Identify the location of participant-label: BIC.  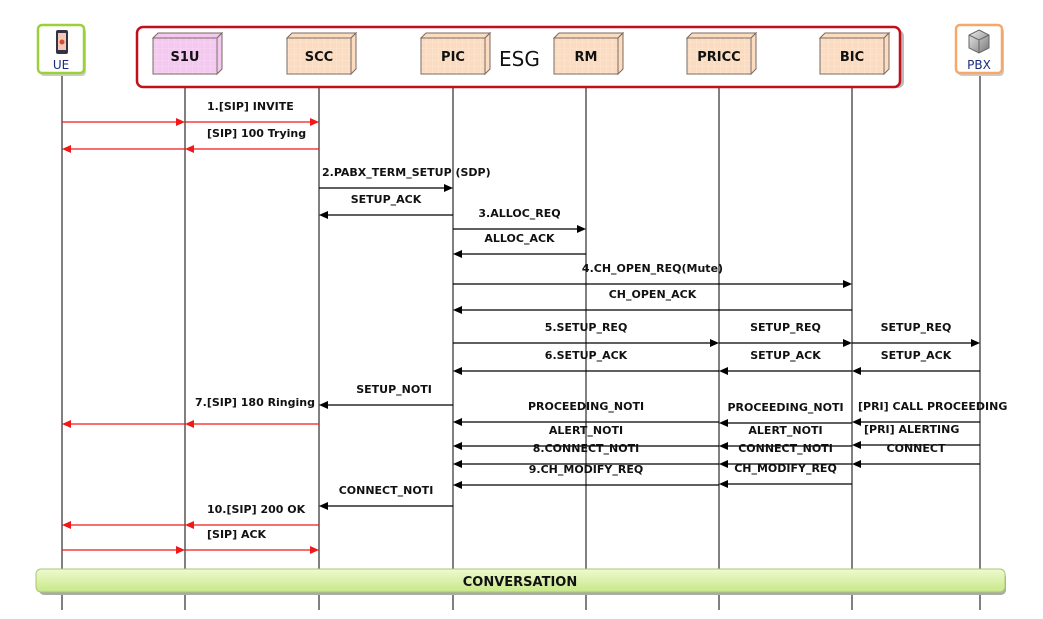
(852, 57).